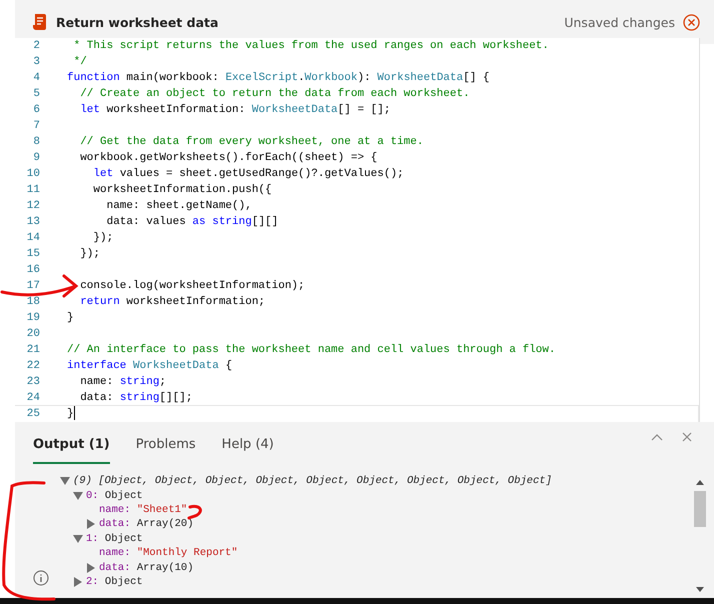 The image size is (714, 604). Describe the element at coordinates (138, 22) in the screenshot. I see `script-title: Return worksheet data` at that location.